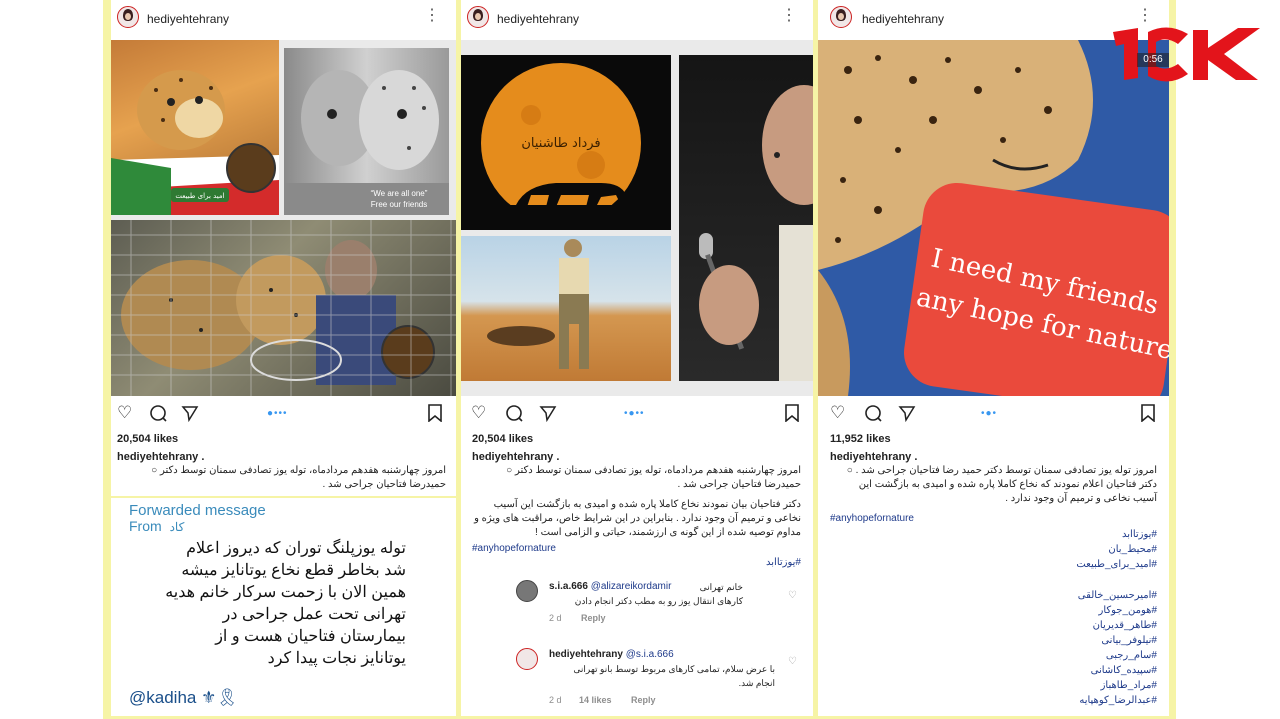 This screenshot has height=719, width=1280. Describe the element at coordinates (366, 142) in the screenshot. I see `bw-face-drawing: “We are all one” Free our friends` at that location.